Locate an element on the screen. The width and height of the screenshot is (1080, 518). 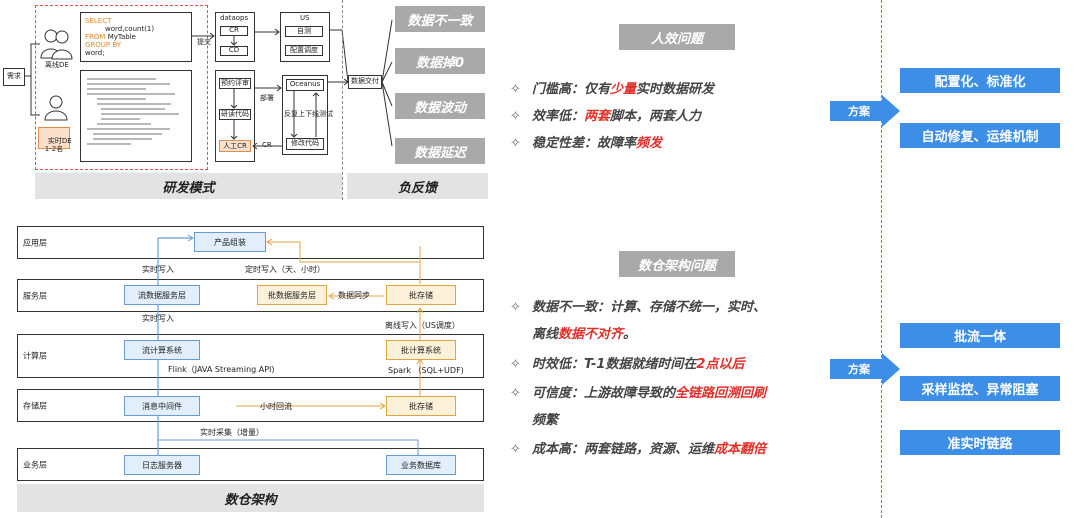
solutions-divider is located at coordinates (881, 259).